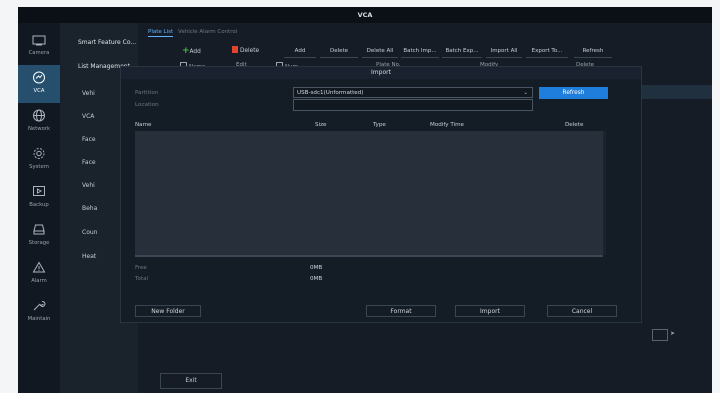 The image size is (720, 393). I want to click on chevron-down-icon: ⌄, so click(525, 93).